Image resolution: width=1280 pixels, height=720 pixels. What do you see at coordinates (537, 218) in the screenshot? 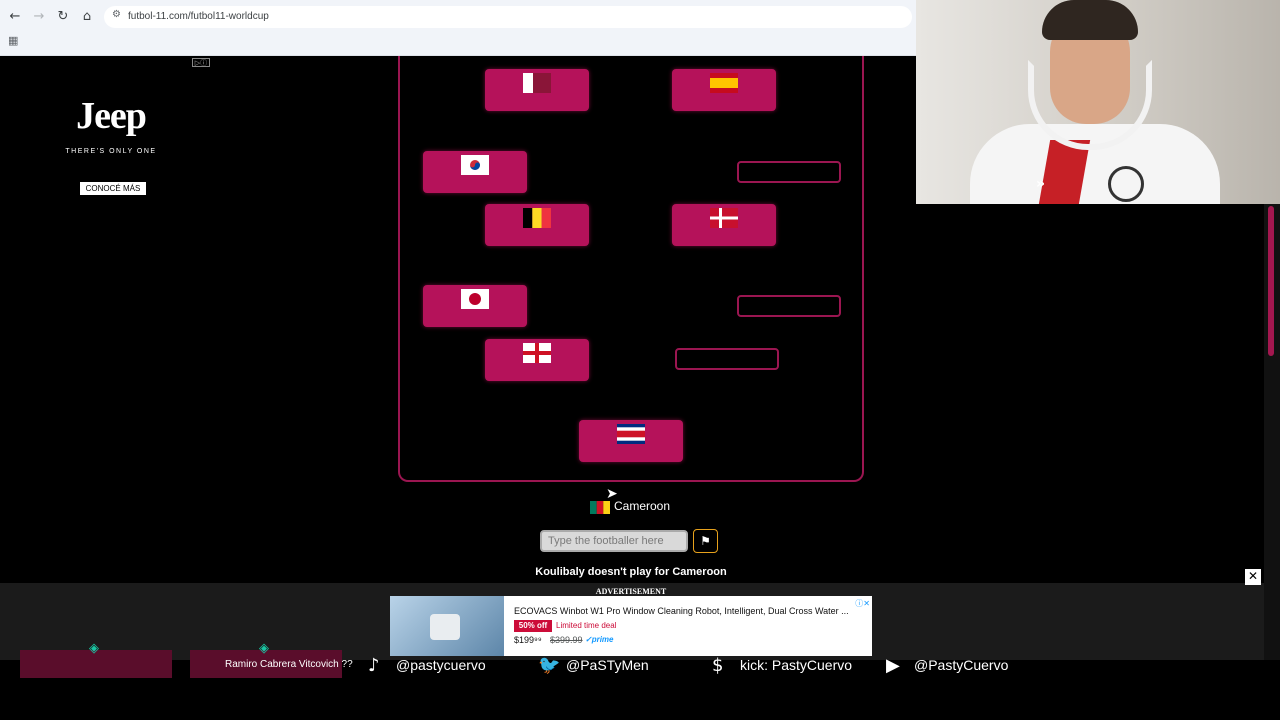
I see `belgium-flag-icon` at bounding box center [537, 218].